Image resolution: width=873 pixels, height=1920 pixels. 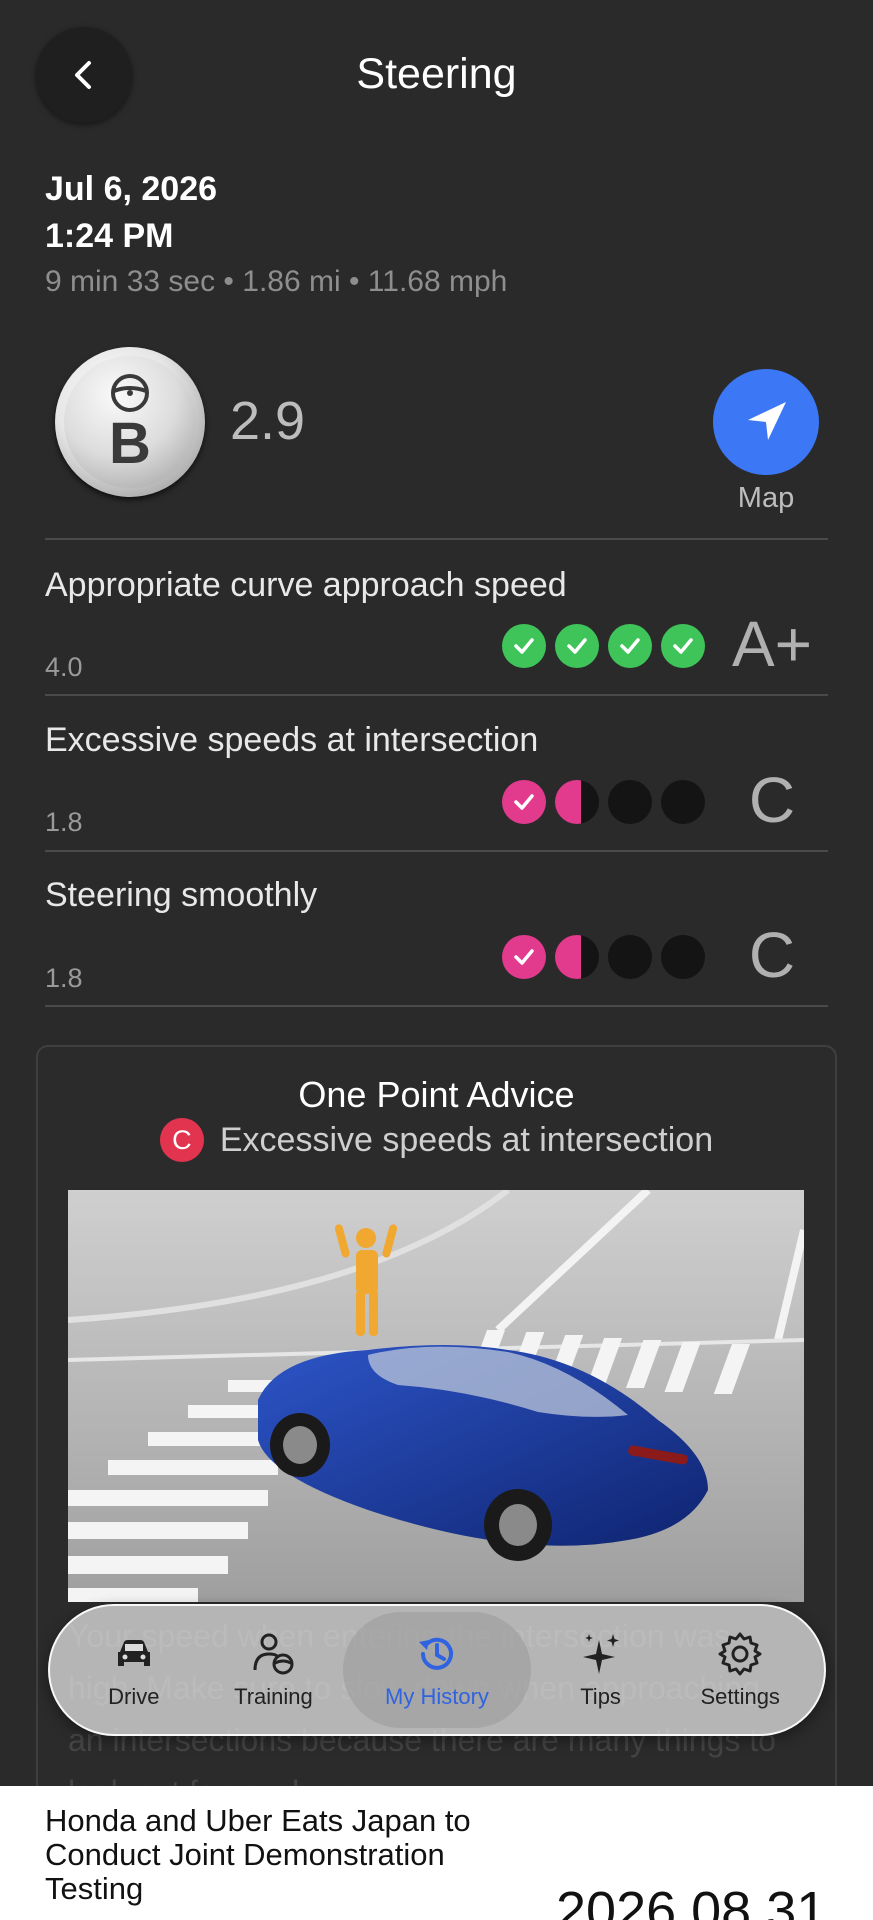 What do you see at coordinates (134, 1696) in the screenshot?
I see `nav-label: Drive` at bounding box center [134, 1696].